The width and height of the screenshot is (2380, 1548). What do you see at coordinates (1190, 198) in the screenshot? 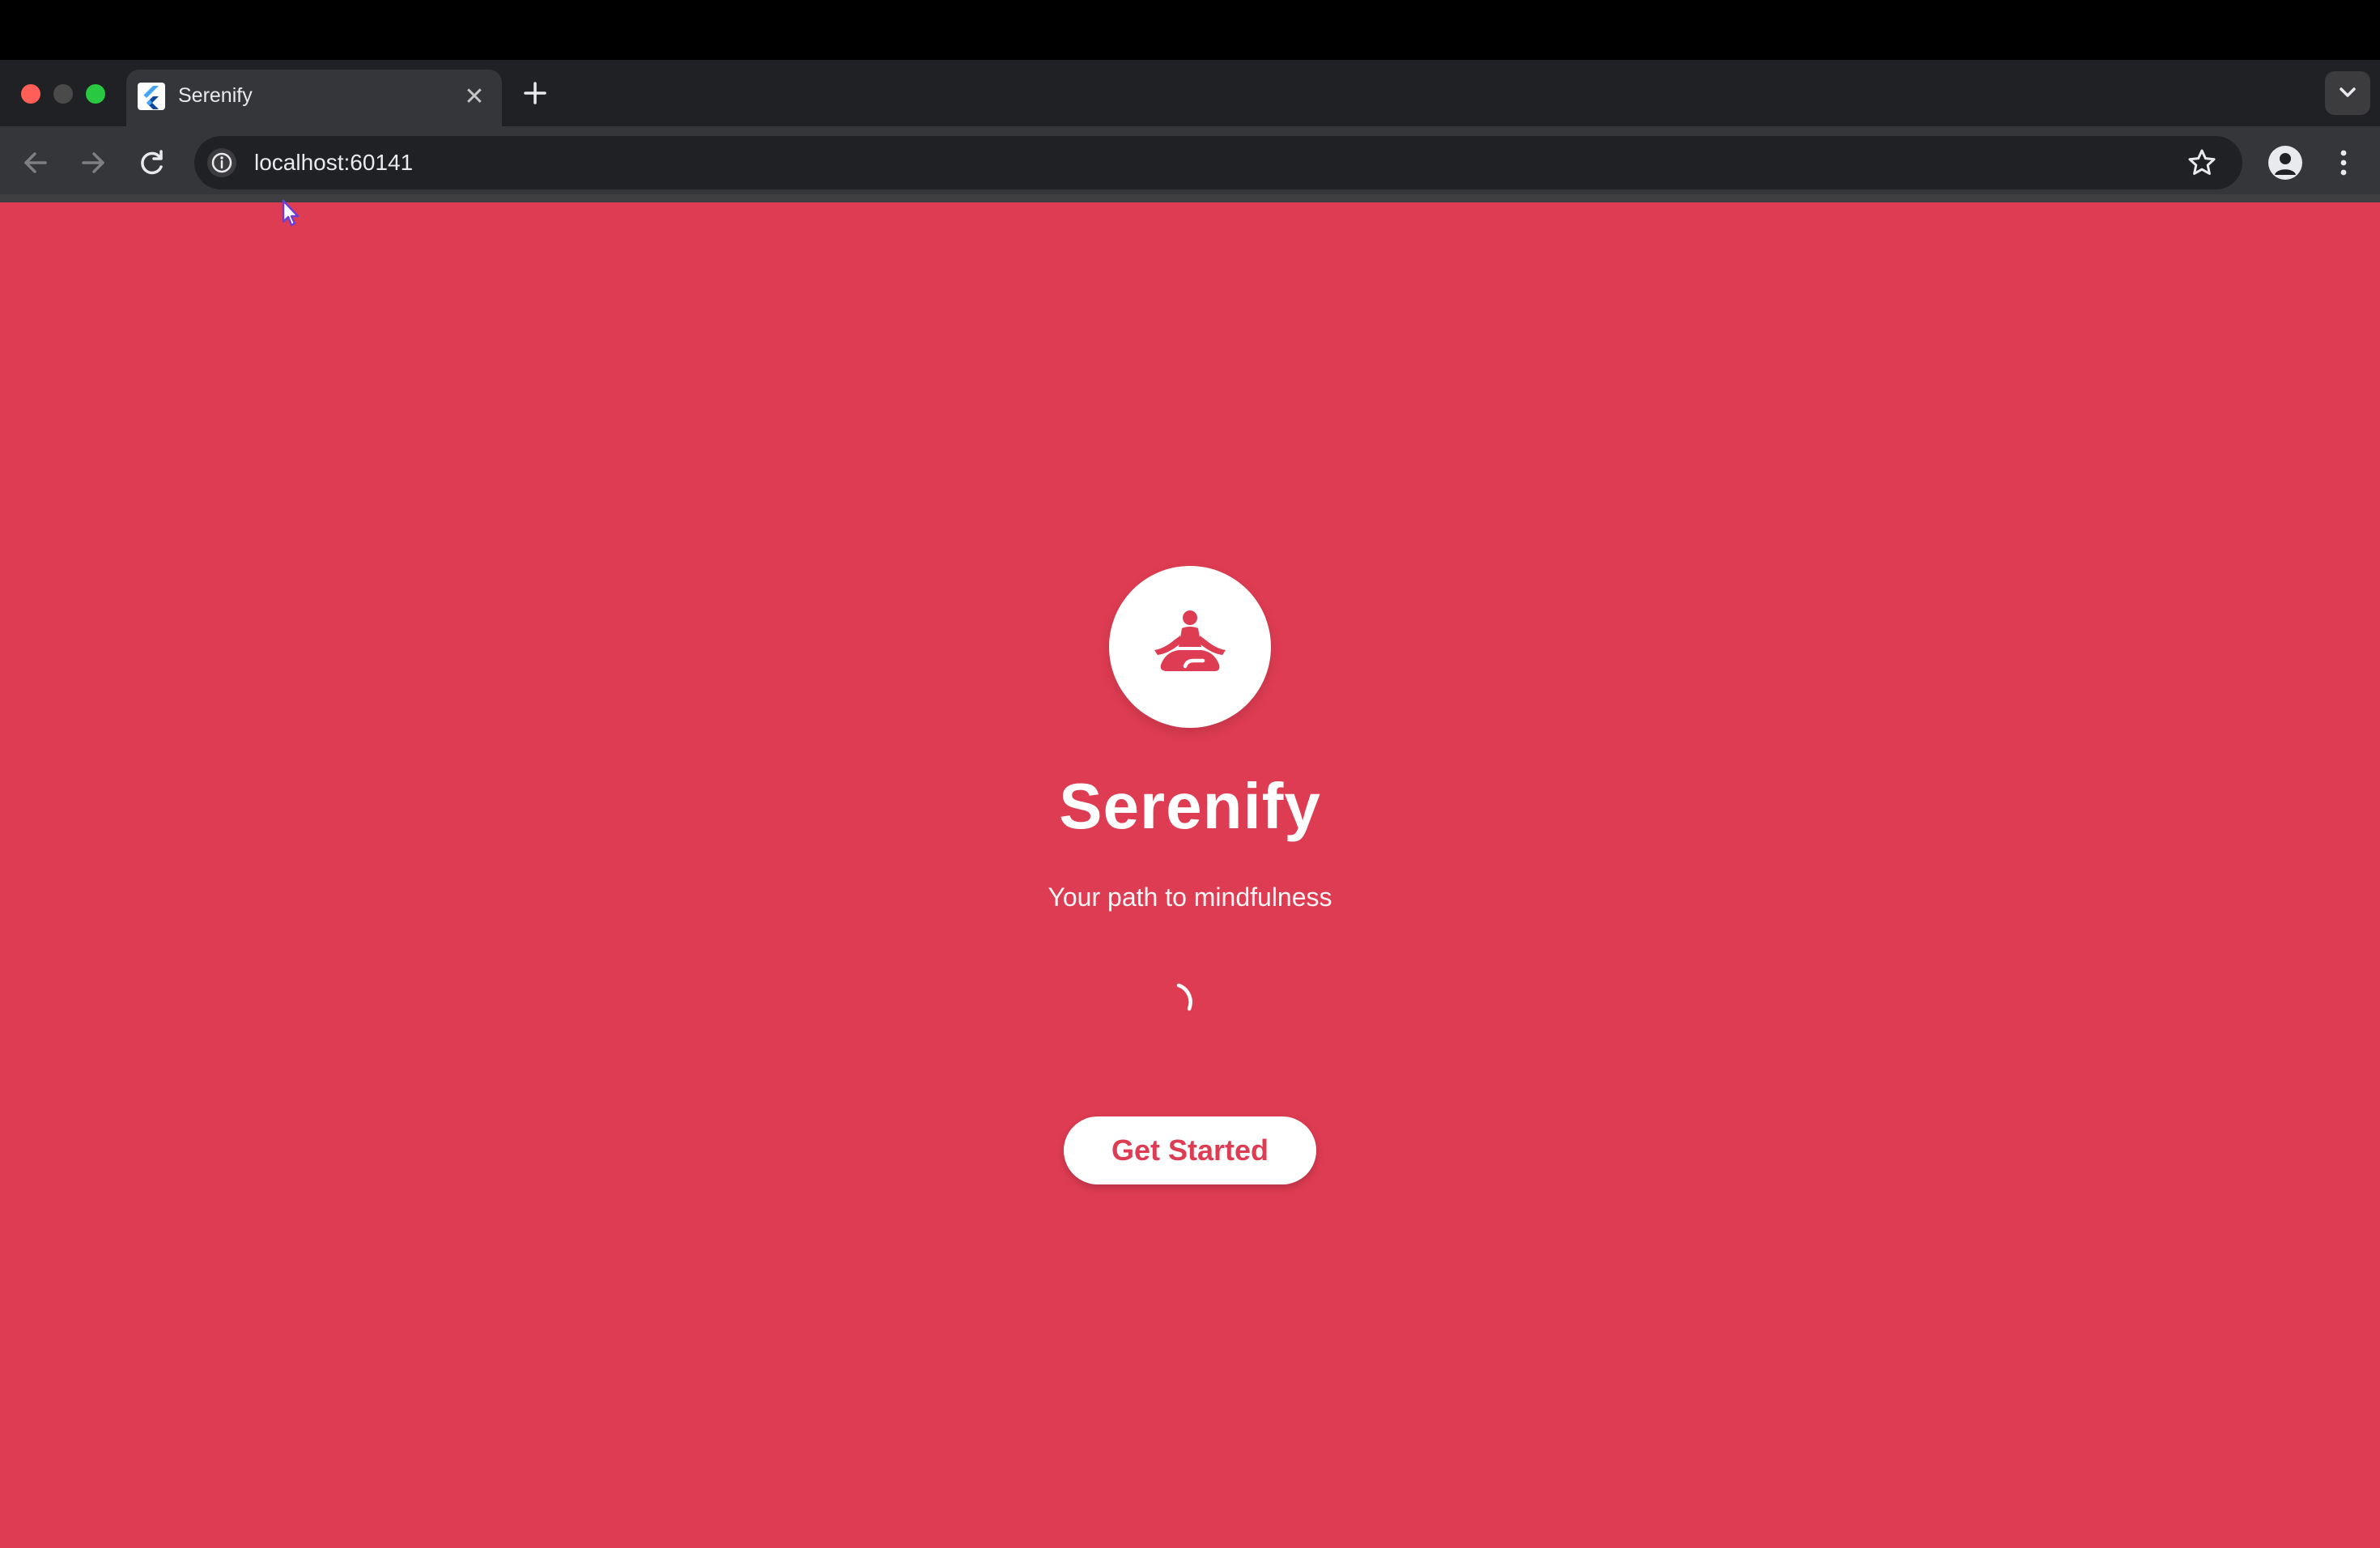
I see `toolbar-divider` at bounding box center [1190, 198].